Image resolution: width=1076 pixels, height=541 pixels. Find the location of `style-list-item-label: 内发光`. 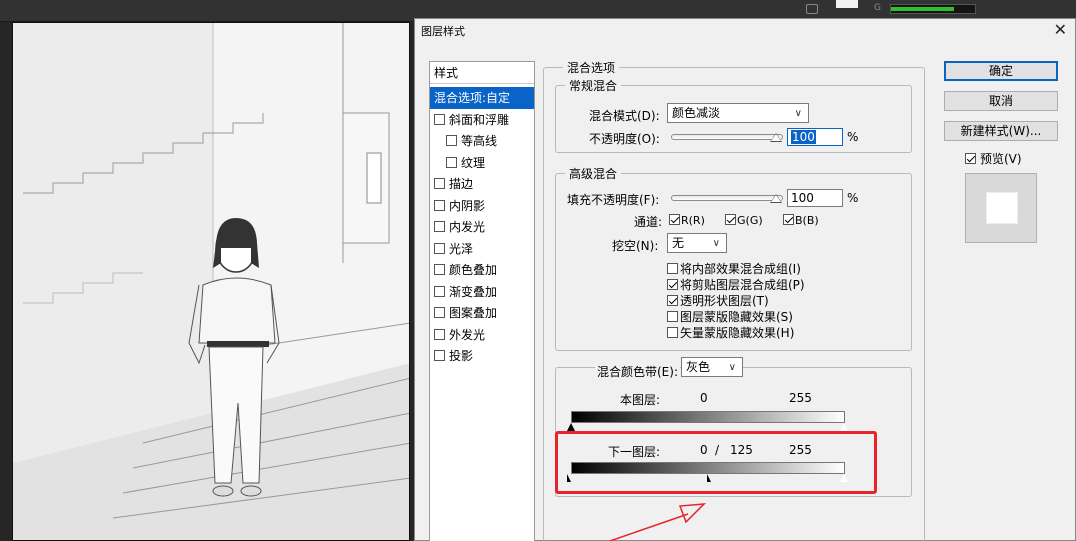

style-list-item-label: 内发光 is located at coordinates (467, 227).